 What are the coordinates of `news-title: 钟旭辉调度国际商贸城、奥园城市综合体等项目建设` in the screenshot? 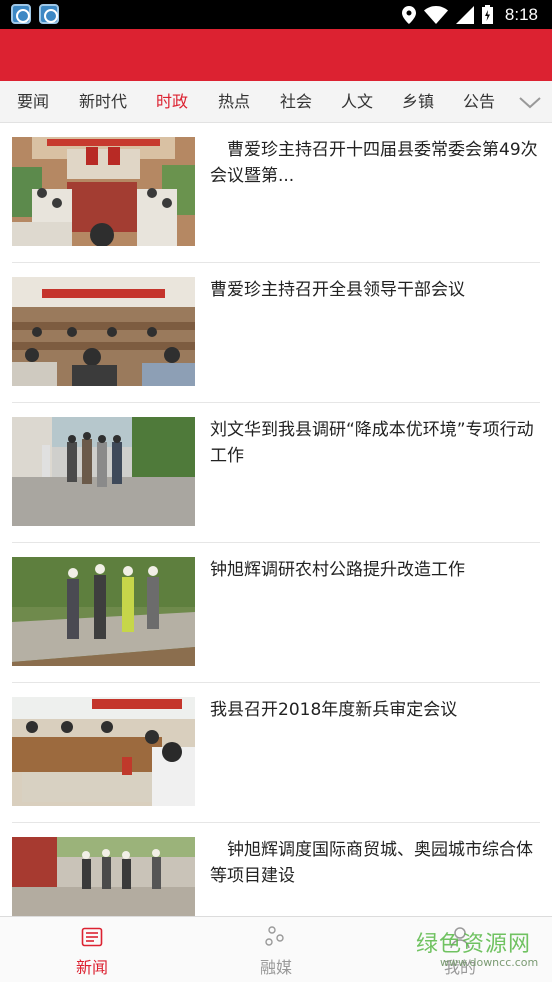 It's located at (371, 863).